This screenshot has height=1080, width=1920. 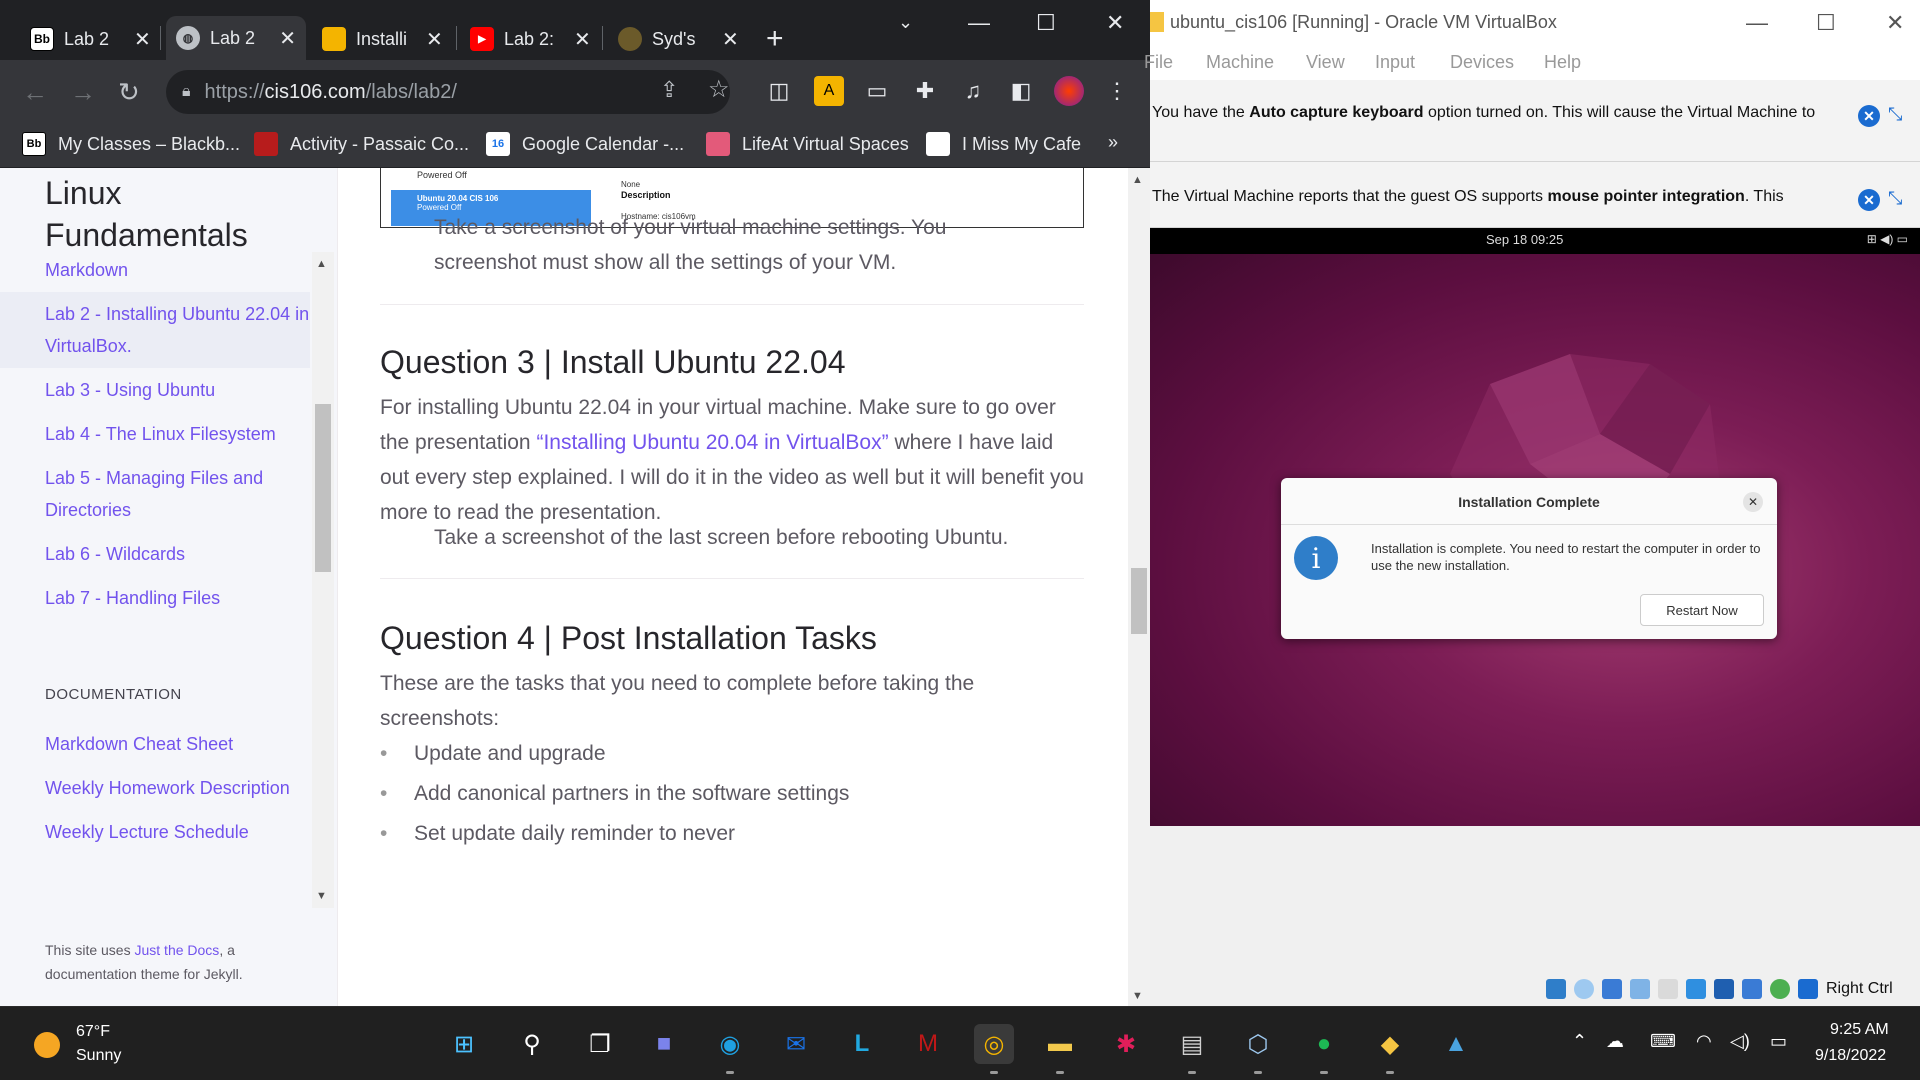 What do you see at coordinates (730, 1049) in the screenshot?
I see `edge-icon: ◉` at bounding box center [730, 1049].